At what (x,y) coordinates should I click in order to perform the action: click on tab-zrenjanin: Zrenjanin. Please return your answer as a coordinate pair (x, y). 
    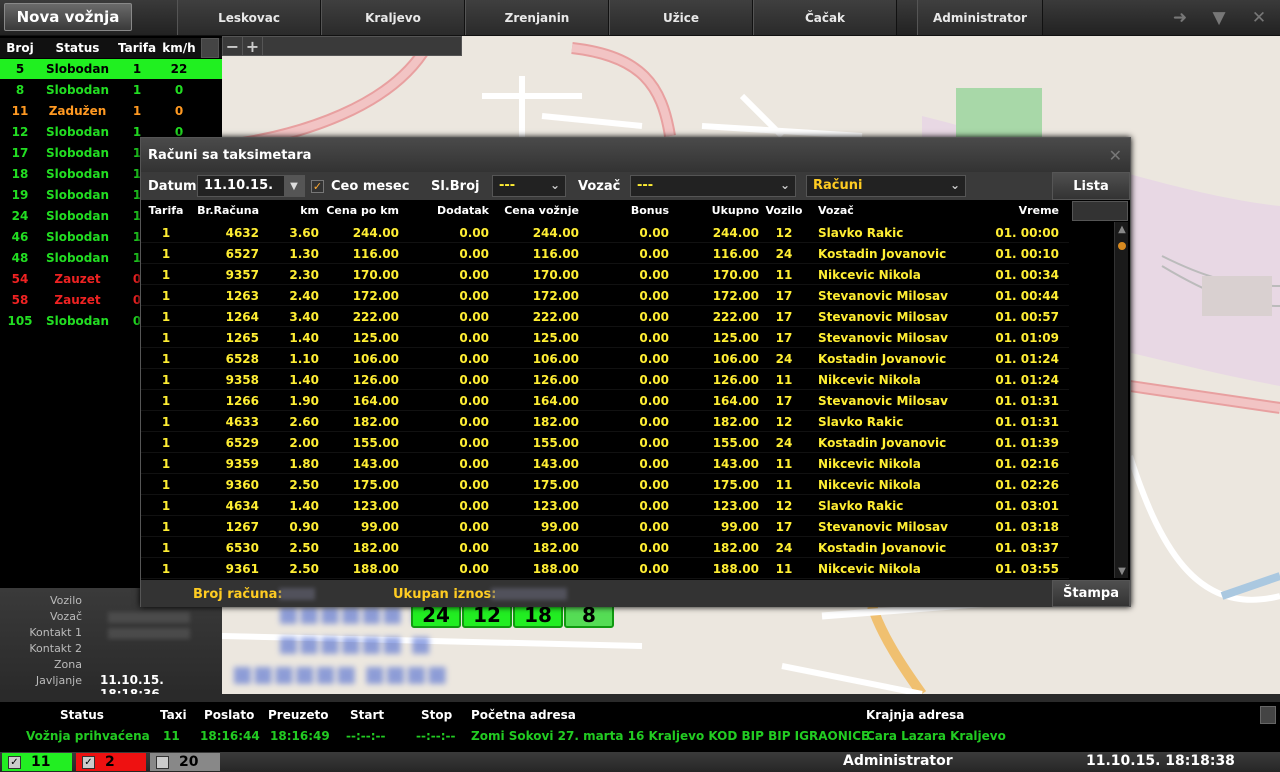
    Looking at the image, I should click on (537, 17).